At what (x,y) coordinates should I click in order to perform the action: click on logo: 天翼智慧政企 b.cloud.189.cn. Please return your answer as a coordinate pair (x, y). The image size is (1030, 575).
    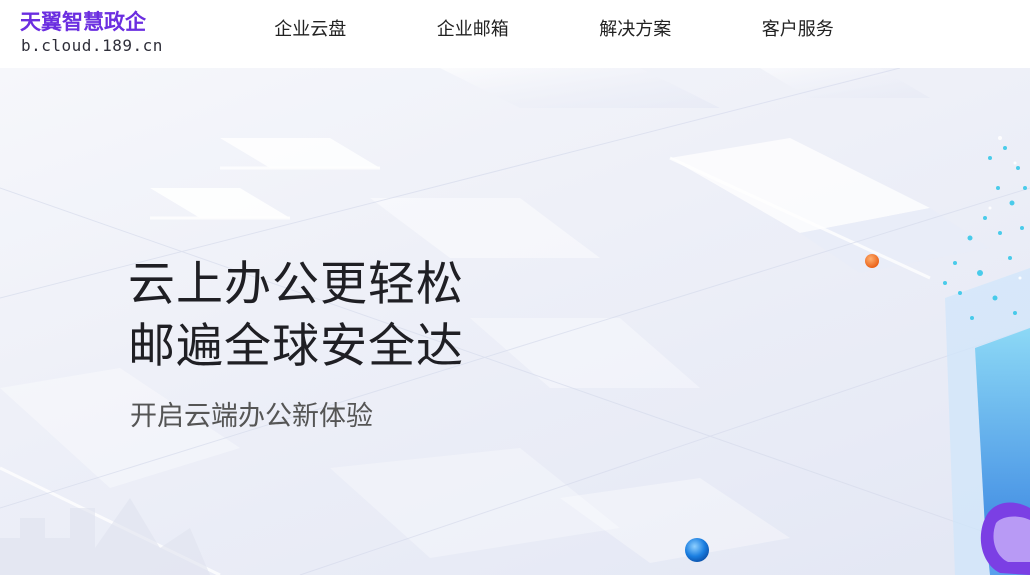
    Looking at the image, I should click on (100, 33).